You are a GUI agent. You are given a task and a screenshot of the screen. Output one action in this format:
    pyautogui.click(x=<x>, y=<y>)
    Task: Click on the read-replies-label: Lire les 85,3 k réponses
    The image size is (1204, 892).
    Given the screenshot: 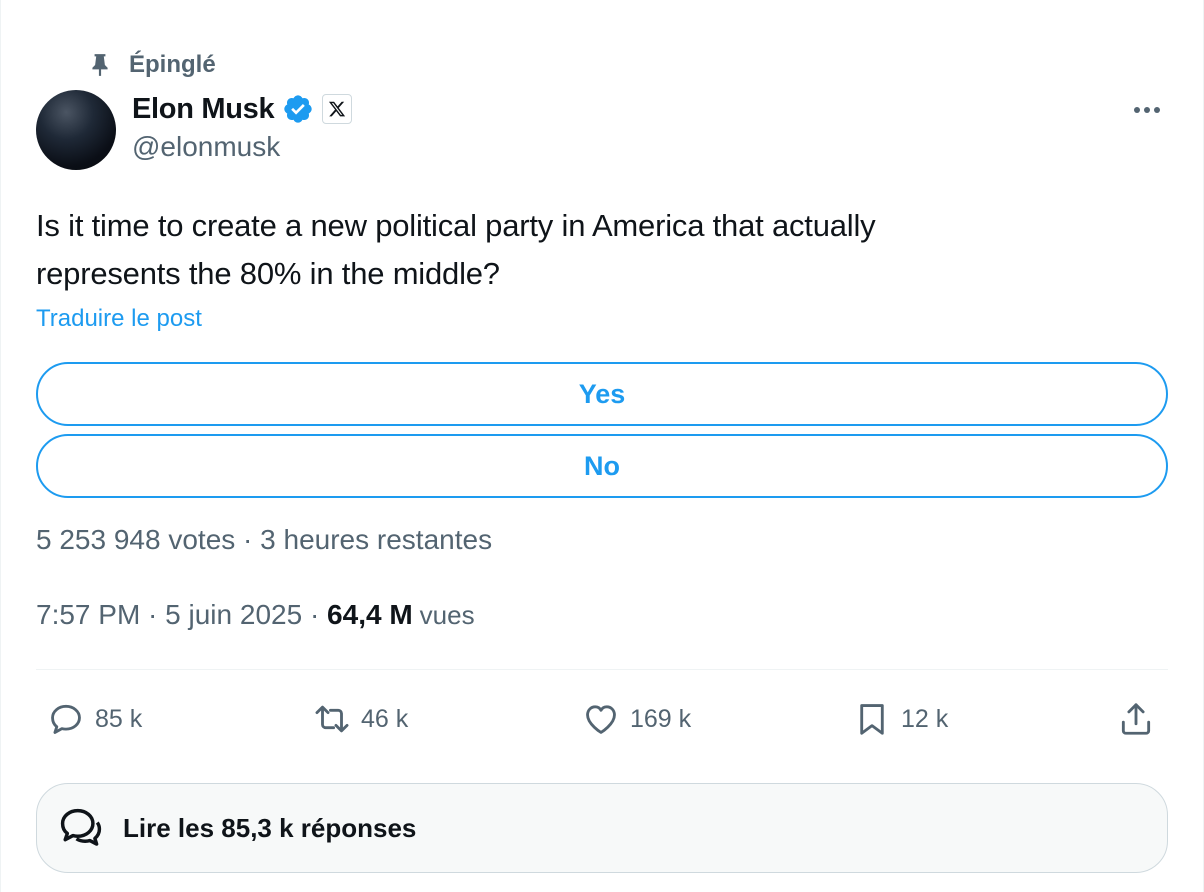 What is the action you would take?
    pyautogui.click(x=270, y=827)
    